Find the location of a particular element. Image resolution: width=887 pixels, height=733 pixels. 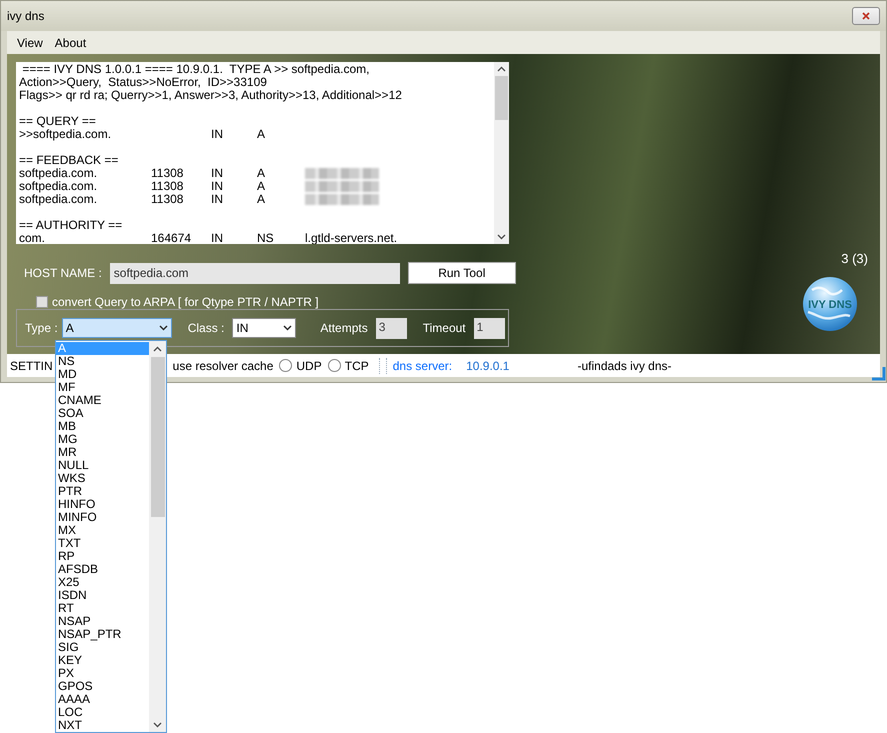

class-dropdown: IN is located at coordinates (264, 328).